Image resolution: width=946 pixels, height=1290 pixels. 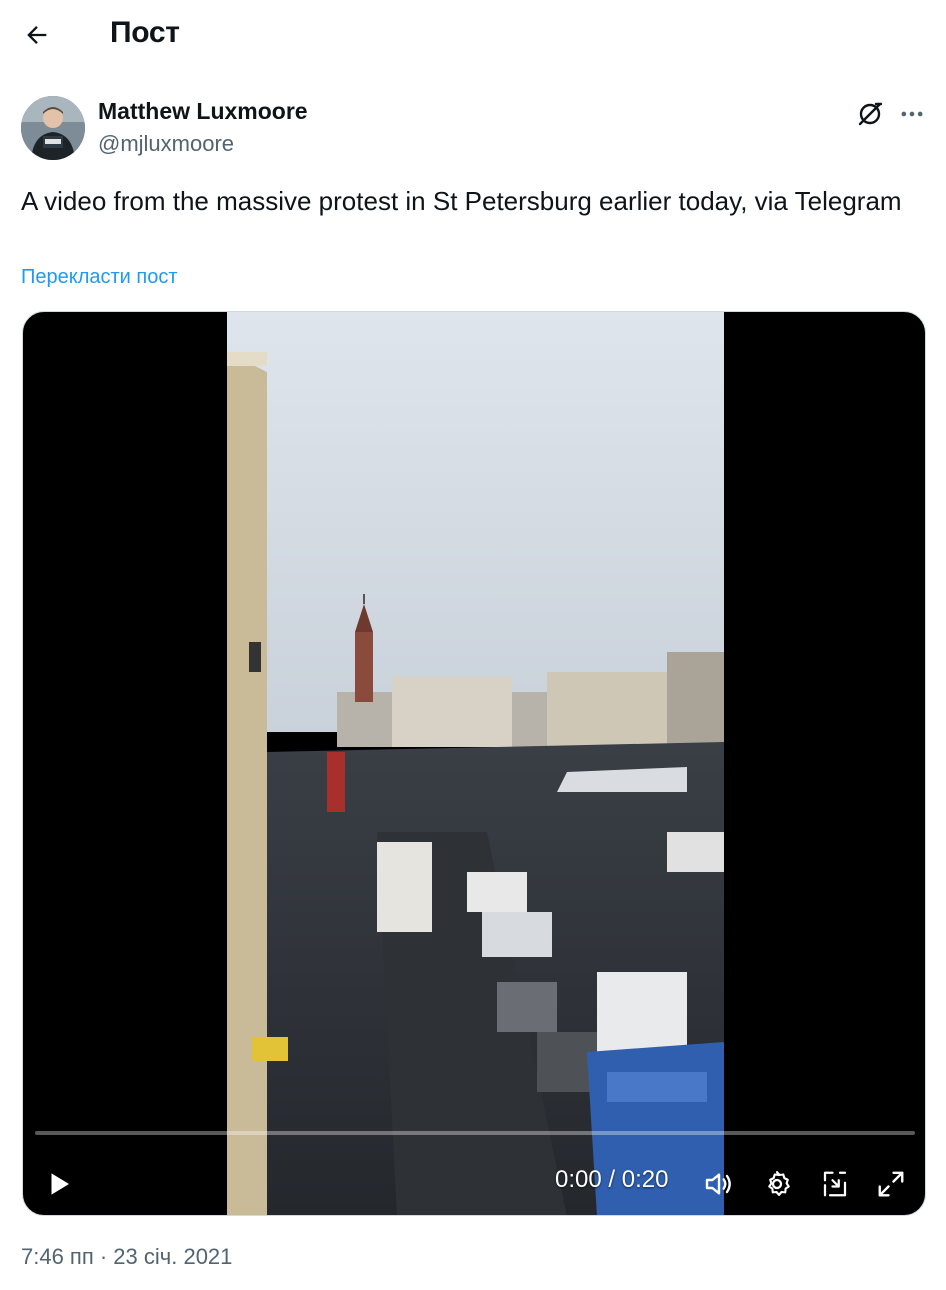 I want to click on play-button, so click(x=59, y=1184).